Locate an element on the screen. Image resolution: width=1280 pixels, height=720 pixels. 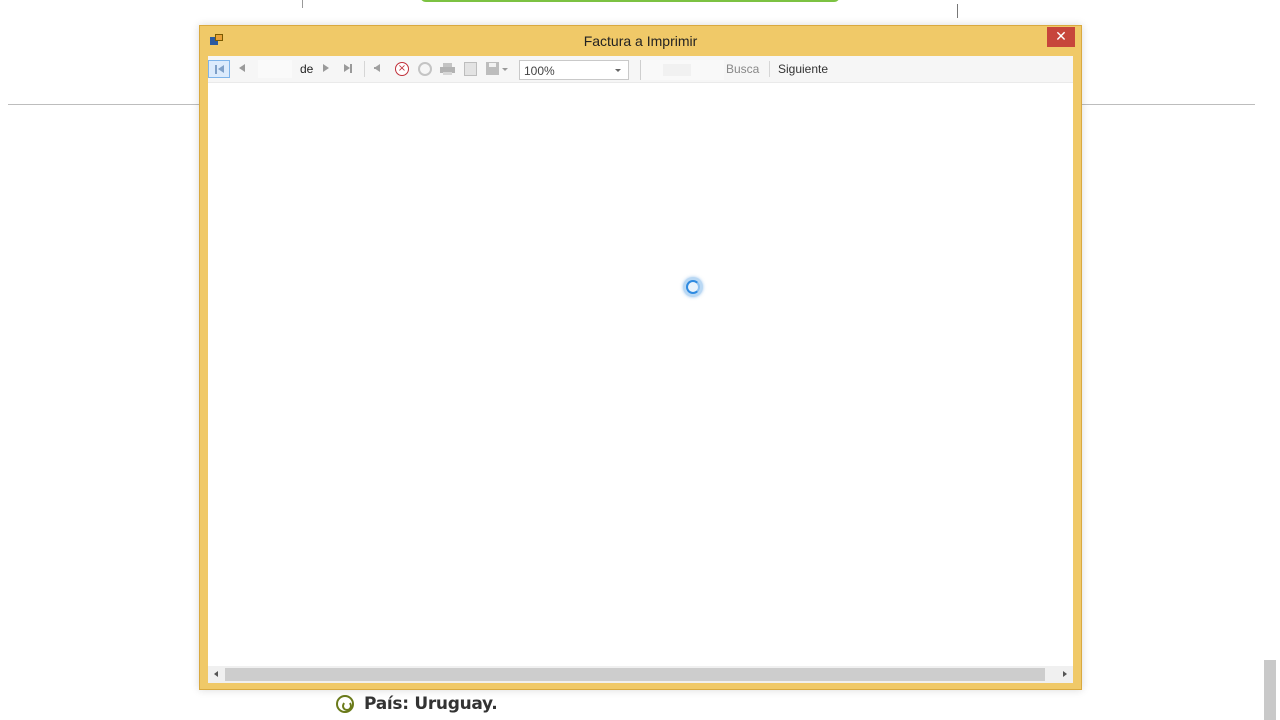
previous-page-icon is located at coordinates (242, 68).